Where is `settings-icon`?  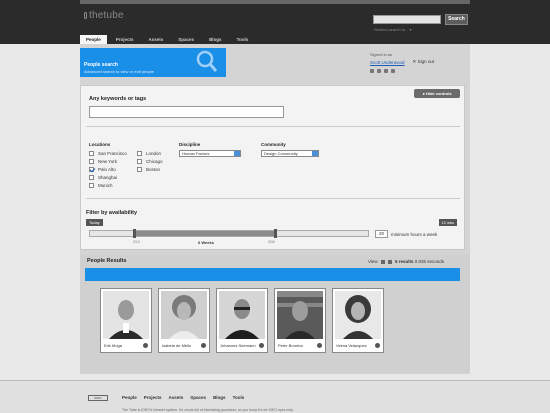
settings-icon is located at coordinates (386, 71).